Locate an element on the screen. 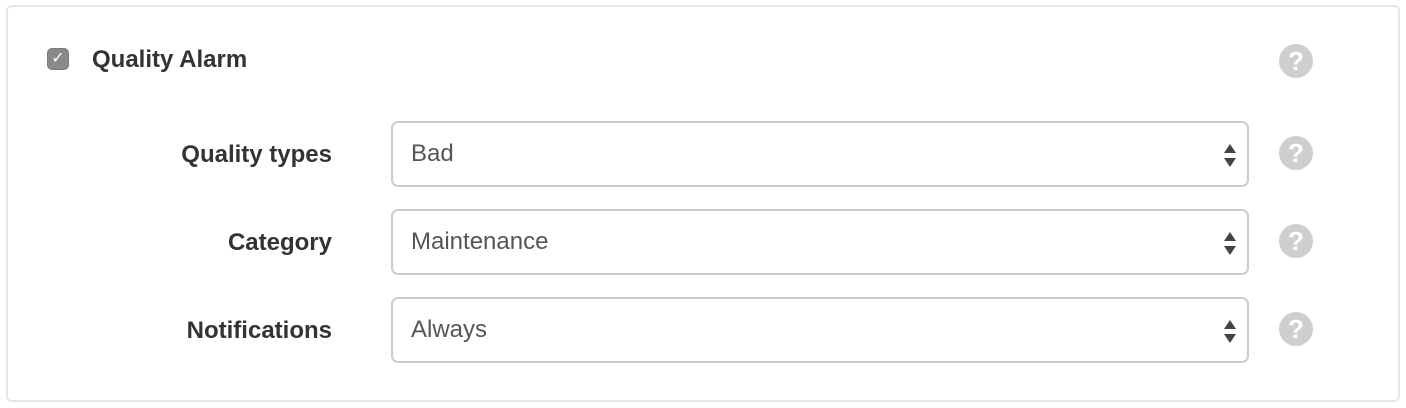  quality-types-select: Bad is located at coordinates (820, 154).